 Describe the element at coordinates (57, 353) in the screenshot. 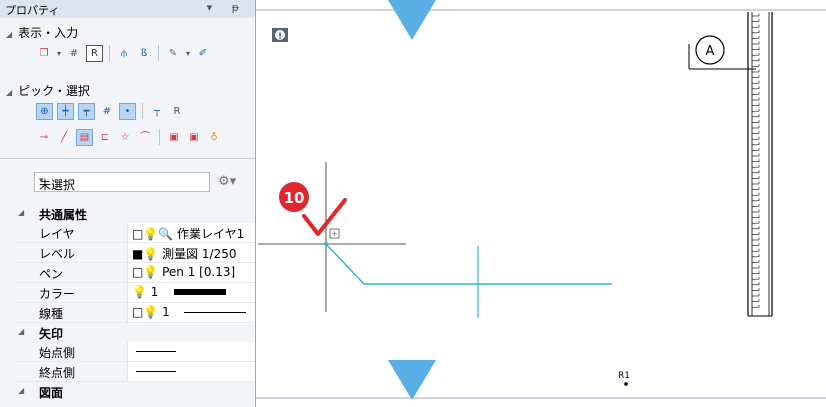

I see `prop-key: 始点側` at that location.